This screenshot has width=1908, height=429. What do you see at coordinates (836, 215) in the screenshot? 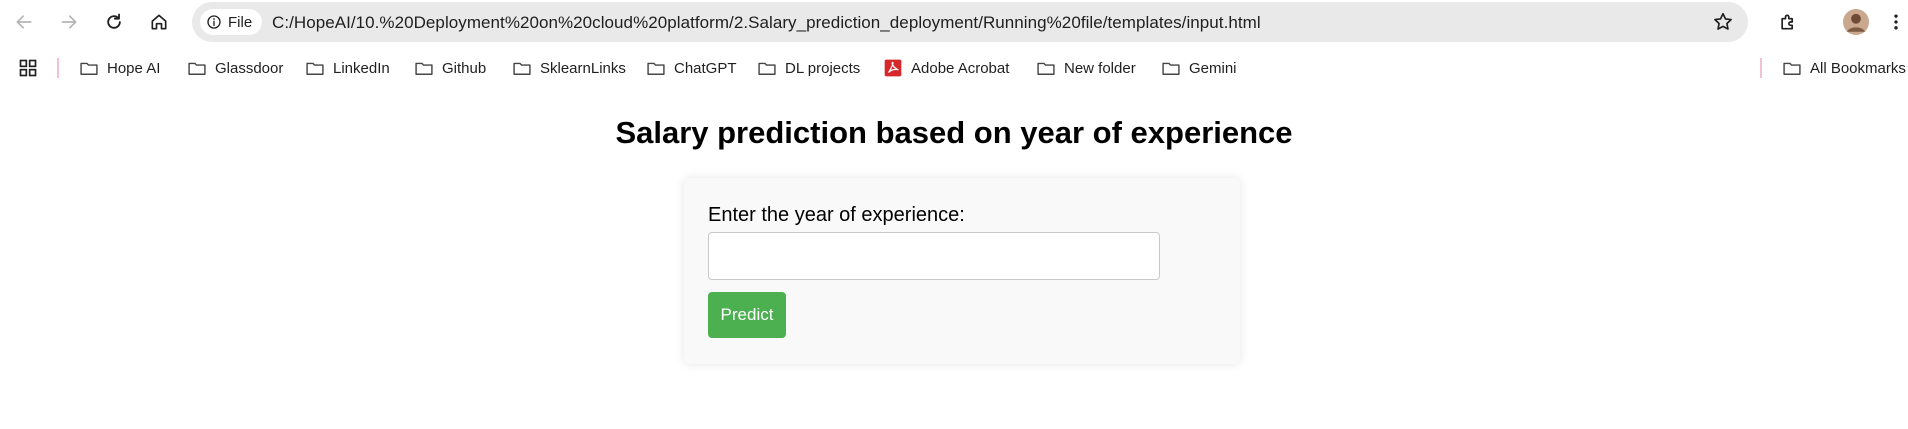
I see `experience-label: Enter the year of experience:` at bounding box center [836, 215].